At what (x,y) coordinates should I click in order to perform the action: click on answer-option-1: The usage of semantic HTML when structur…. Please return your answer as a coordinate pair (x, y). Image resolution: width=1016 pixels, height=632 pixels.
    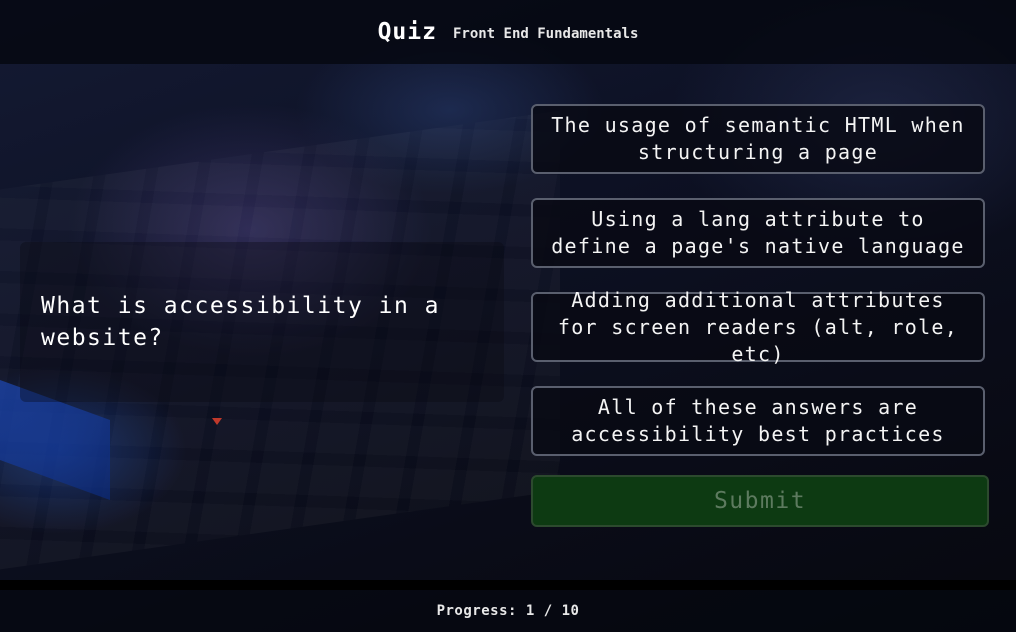
    Looking at the image, I should click on (758, 139).